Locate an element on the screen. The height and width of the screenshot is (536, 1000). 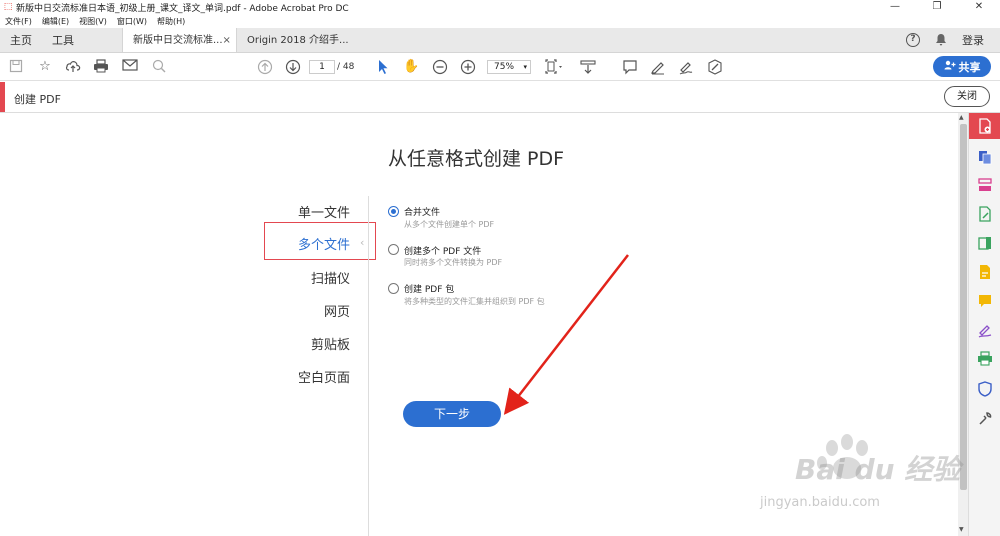
zoom-value: 75% is located at coordinates (504, 67).